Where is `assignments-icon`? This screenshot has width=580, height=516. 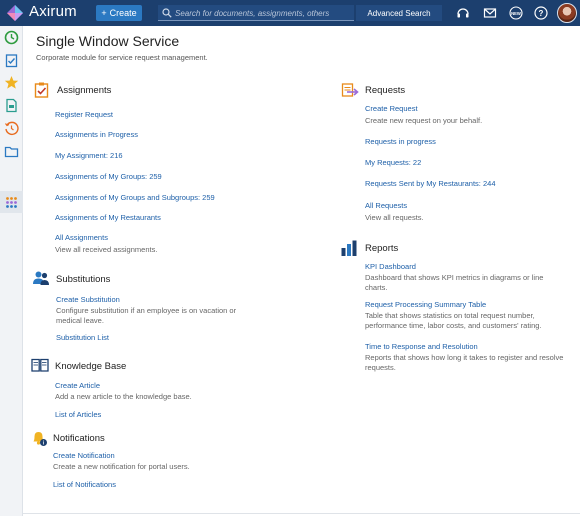
assignments-icon is located at coordinates (41, 90).